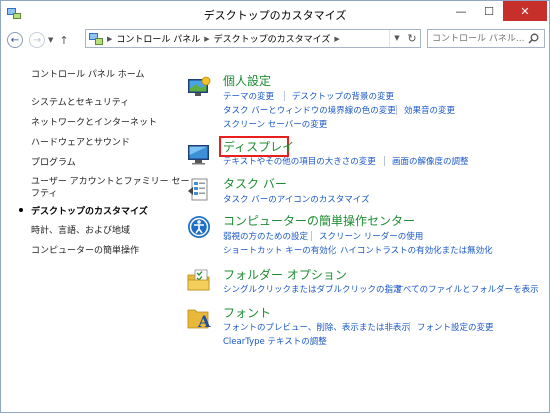  Describe the element at coordinates (248, 96) in the screenshot. I see `link-change-theme: テーマの変更` at that location.